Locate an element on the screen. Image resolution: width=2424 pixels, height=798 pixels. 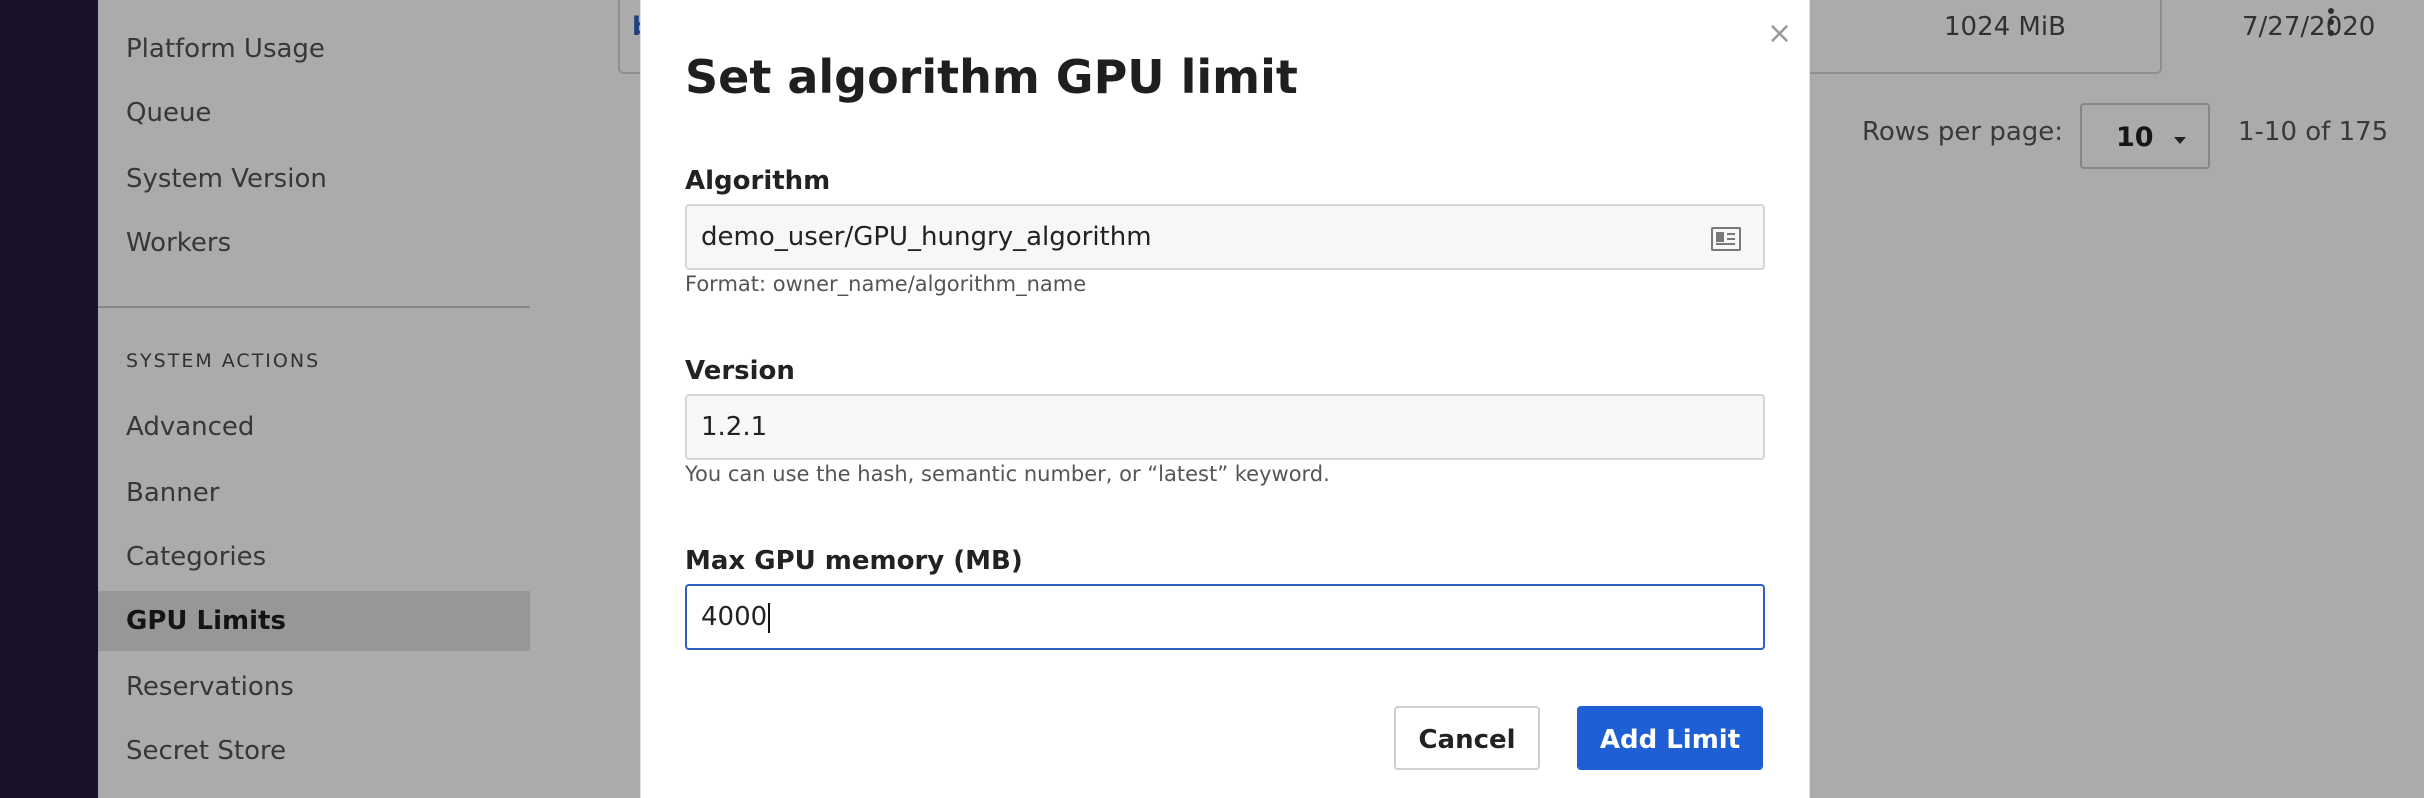
close-icon: × is located at coordinates (1779, 33).